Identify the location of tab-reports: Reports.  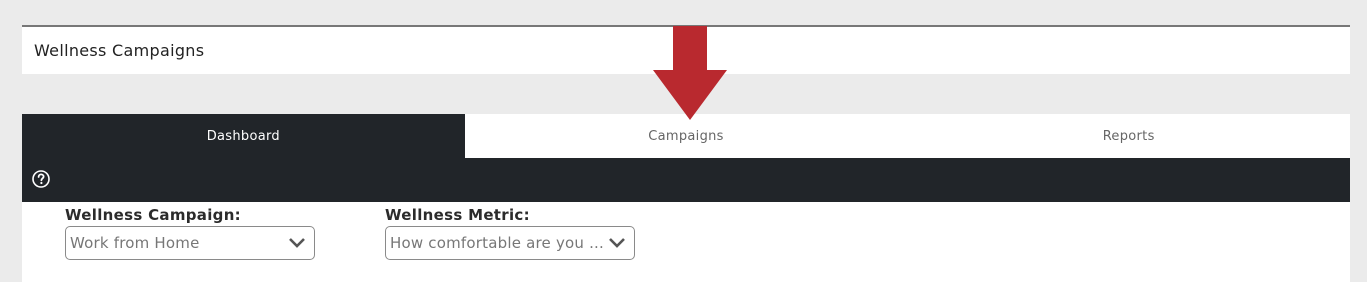
(1128, 136).